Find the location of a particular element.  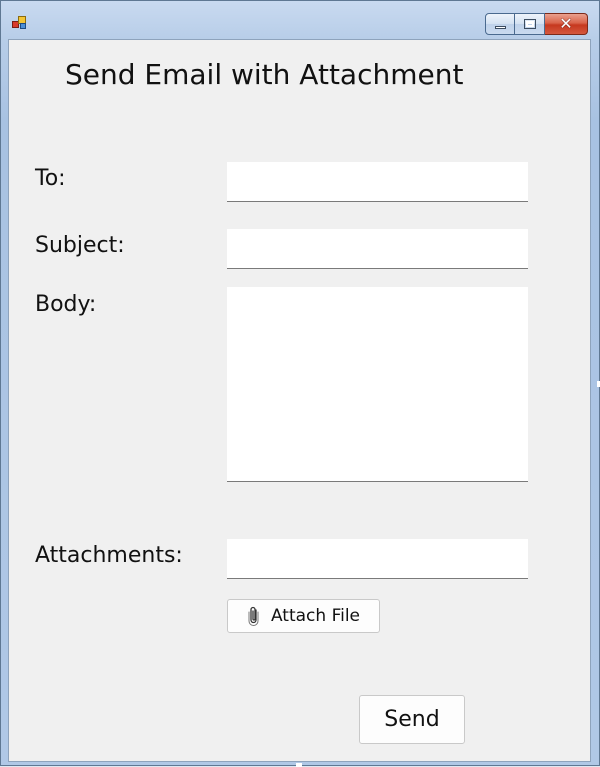

minimize-button is located at coordinates (500, 24).